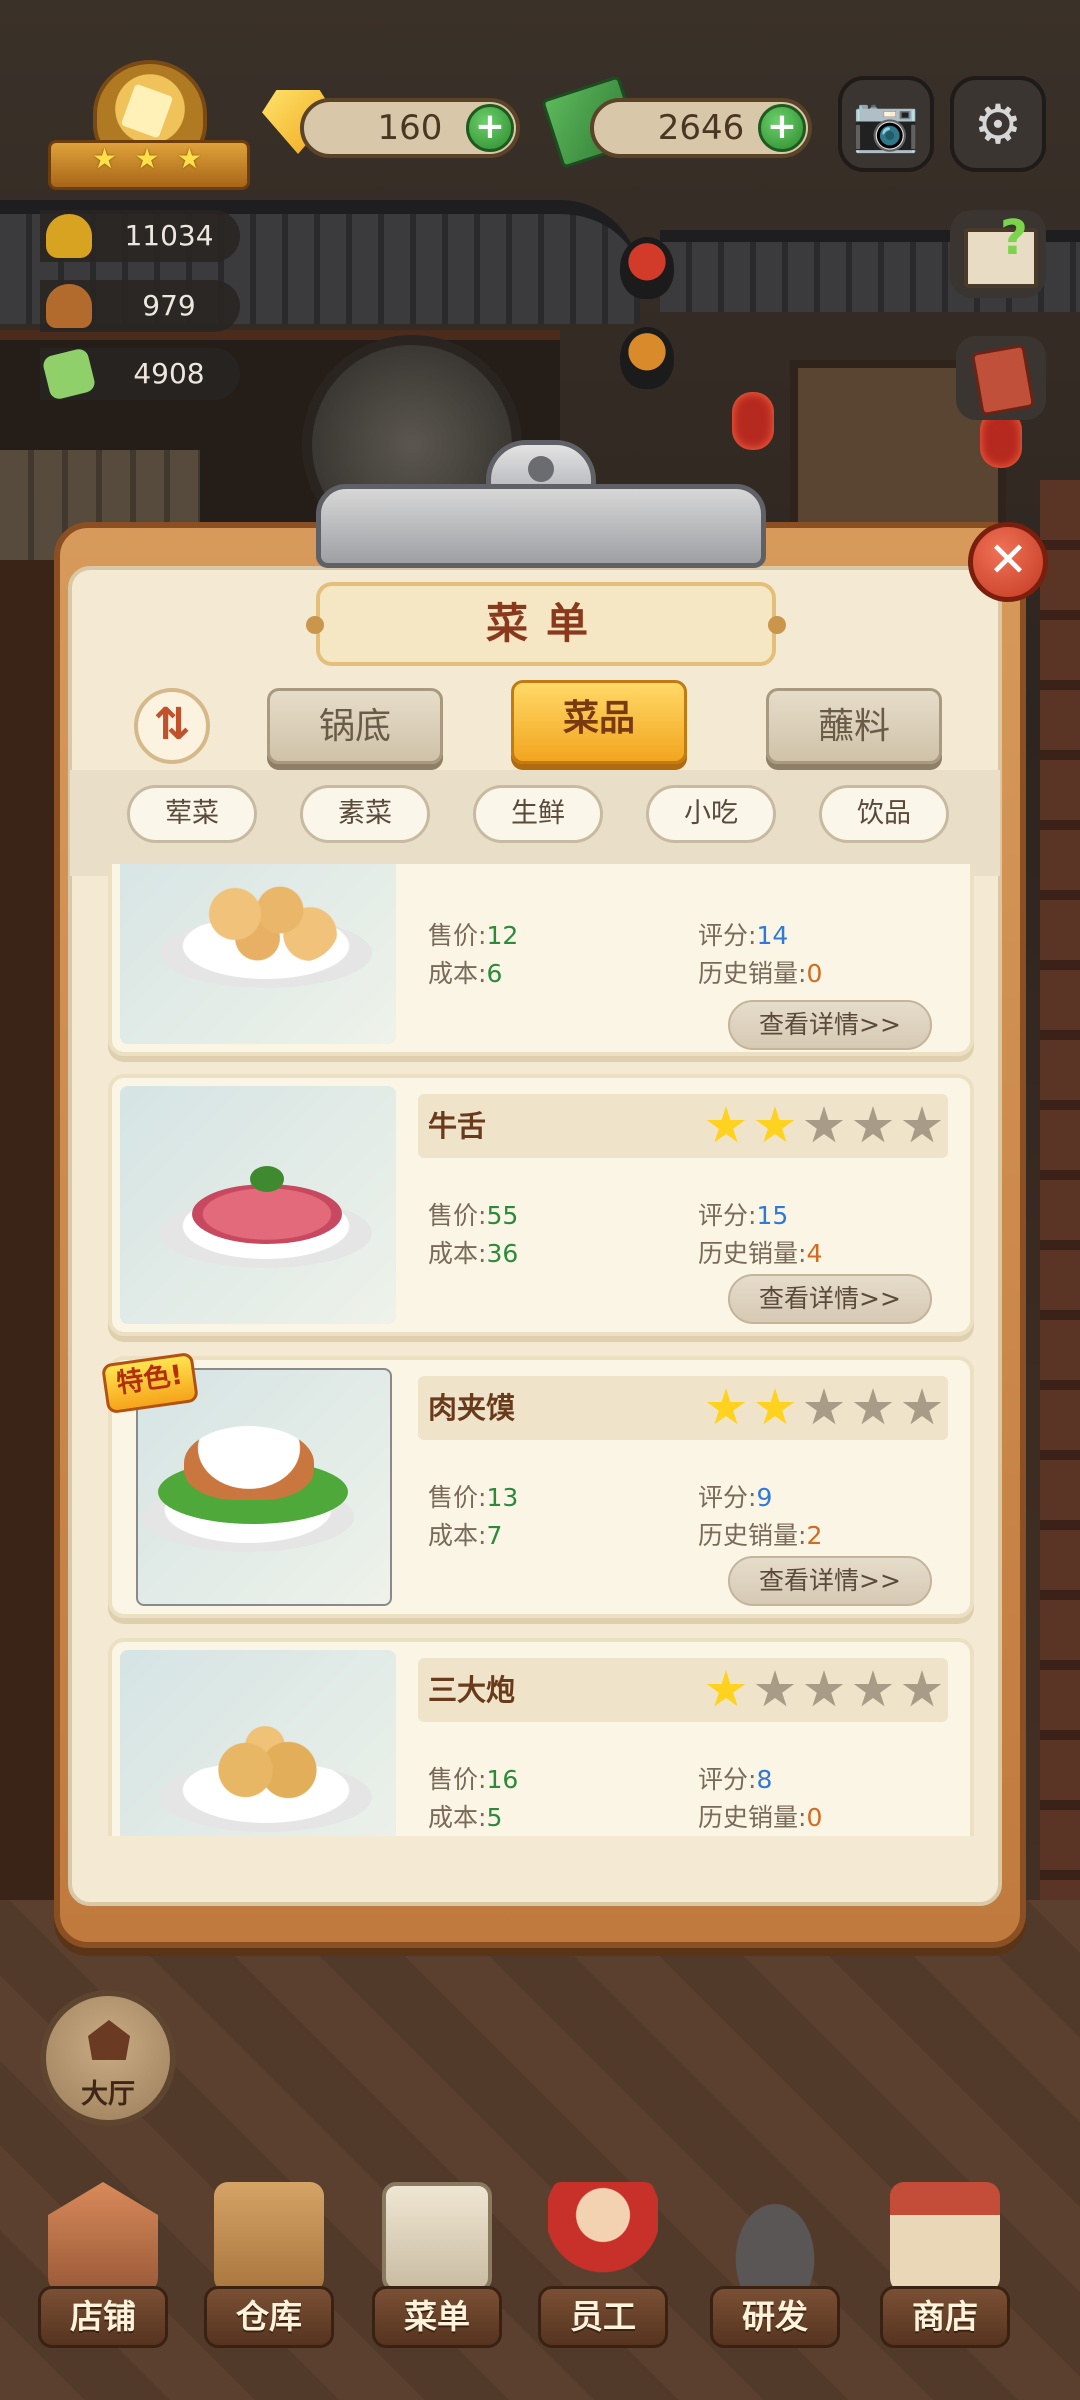  What do you see at coordinates (472, 1690) in the screenshot?
I see `dish-name: 三大炮` at bounding box center [472, 1690].